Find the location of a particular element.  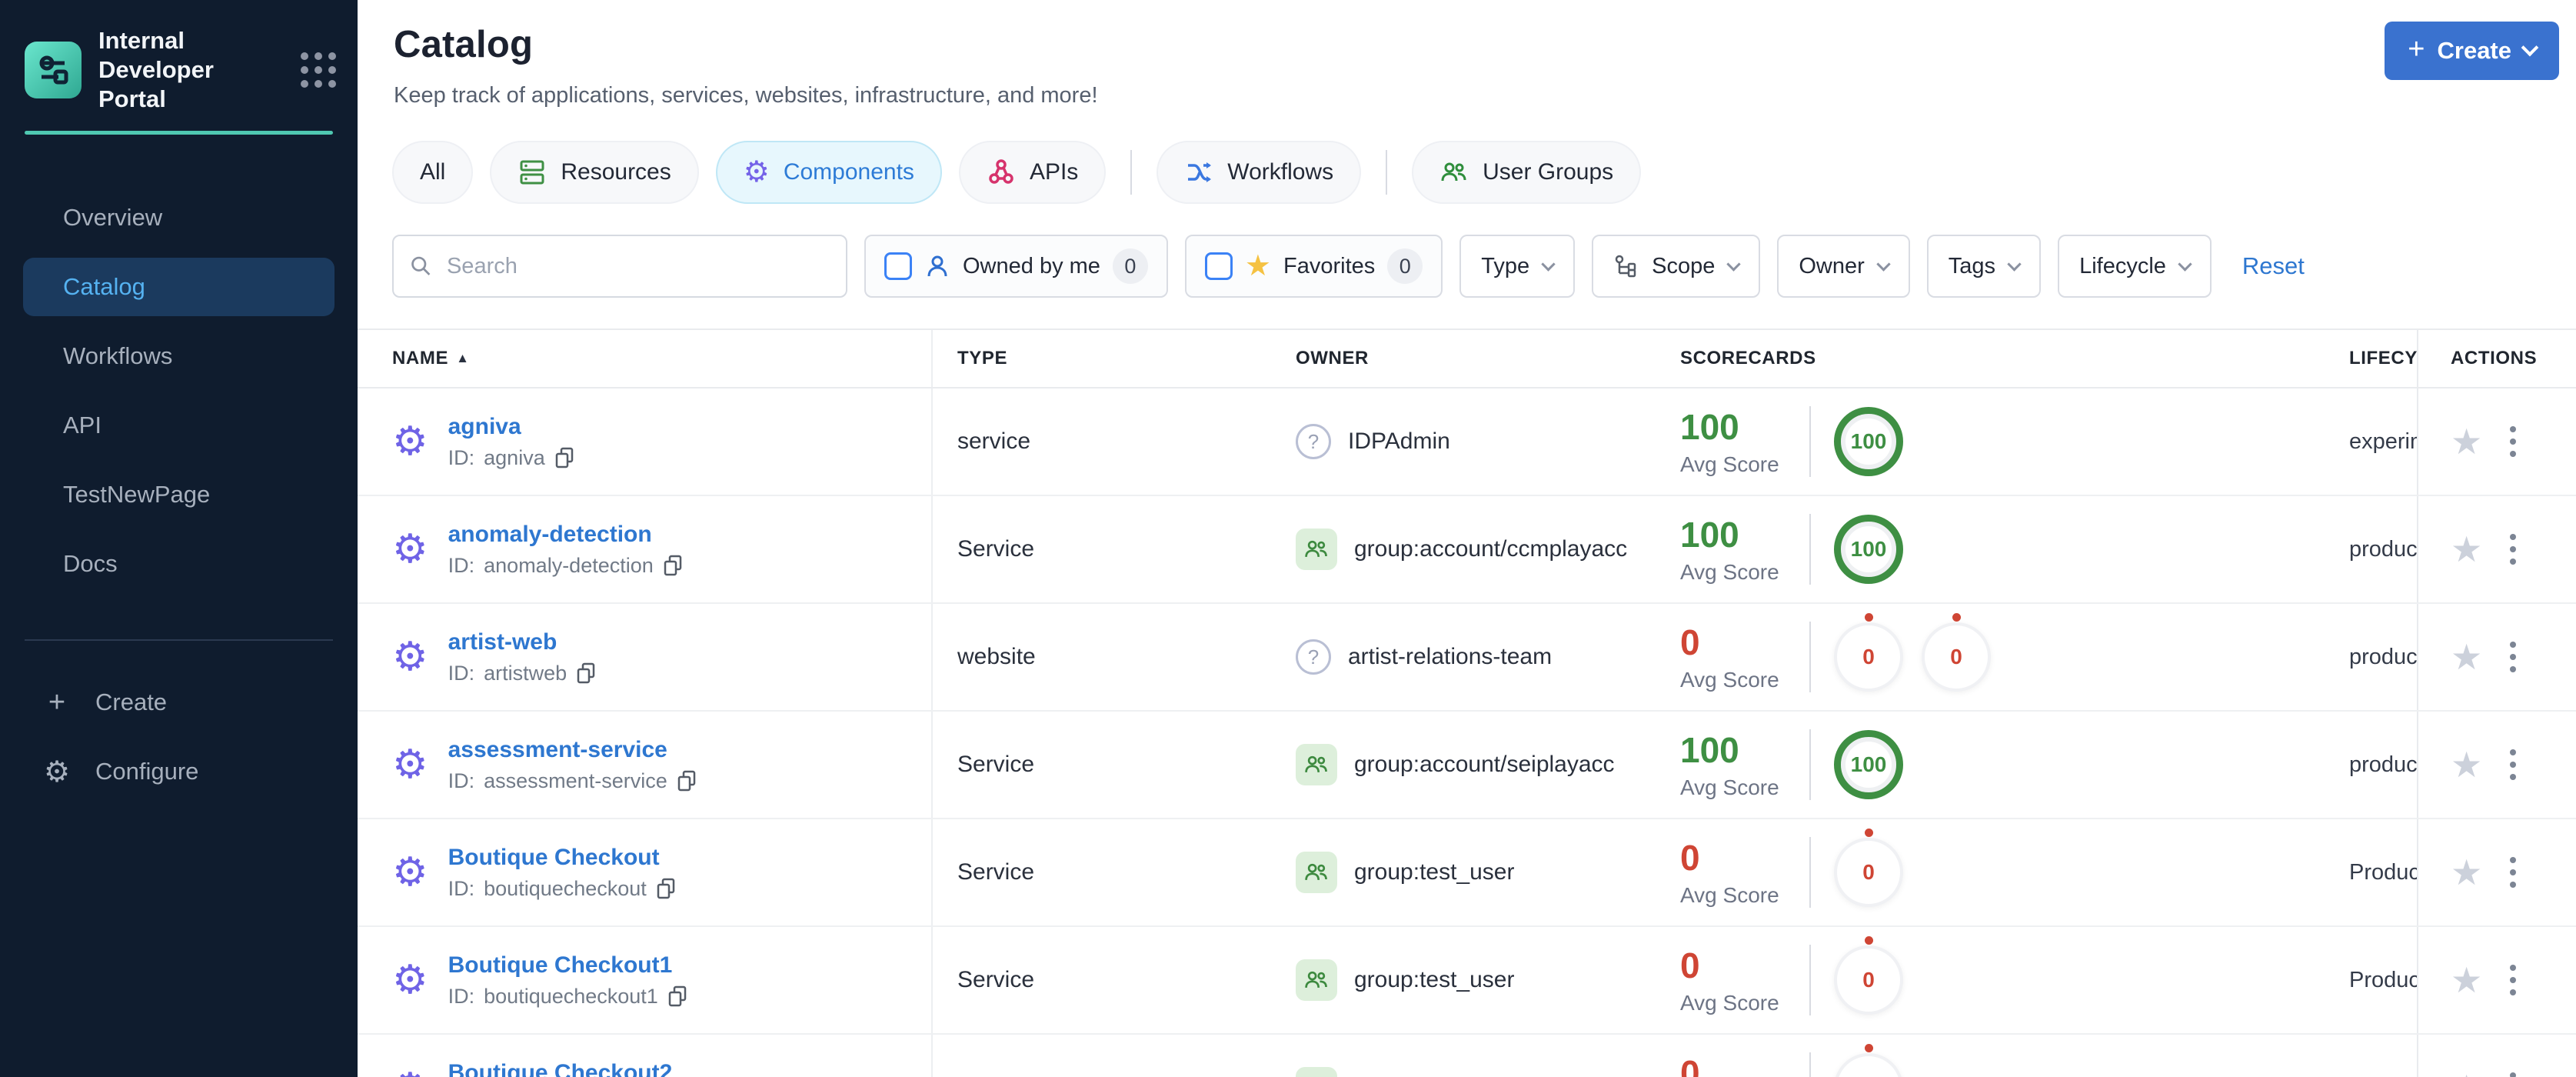

tab-all: All is located at coordinates (433, 172).